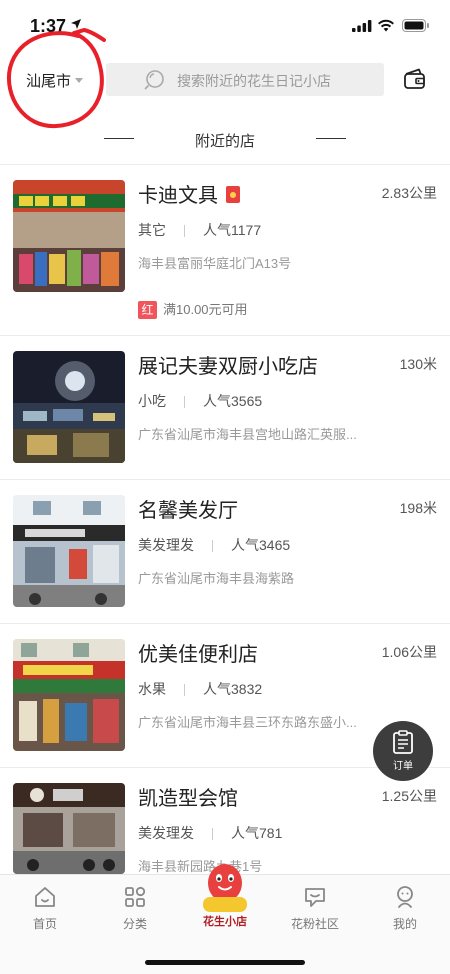  What do you see at coordinates (409, 193) in the screenshot?
I see `store-distance: 2.83公里` at bounding box center [409, 193].